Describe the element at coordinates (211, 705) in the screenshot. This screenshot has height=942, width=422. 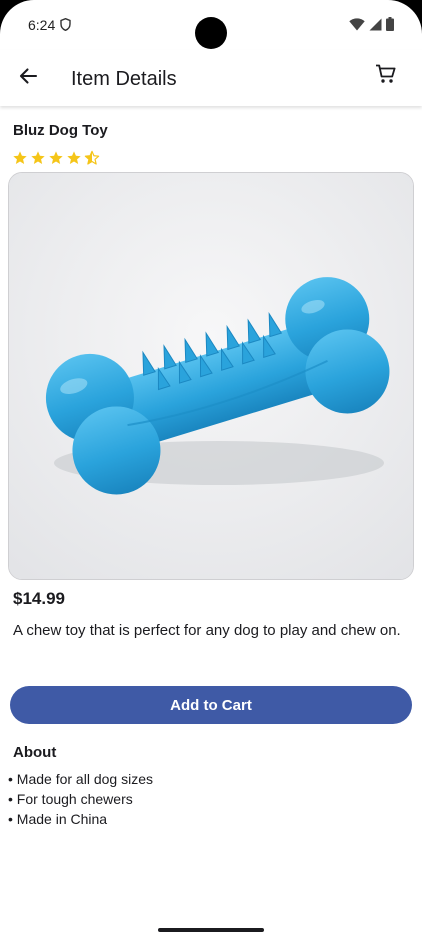
I see `add-to-cart-button: Add to Cart` at that location.